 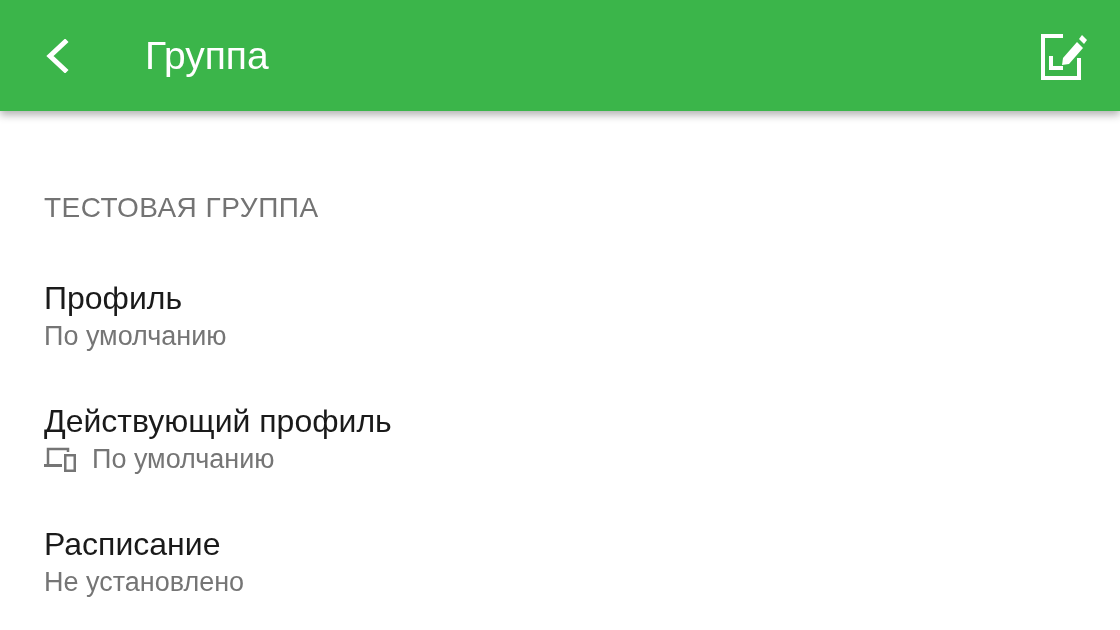 What do you see at coordinates (144, 582) in the screenshot?
I see `setting-value: Не установлено` at bounding box center [144, 582].